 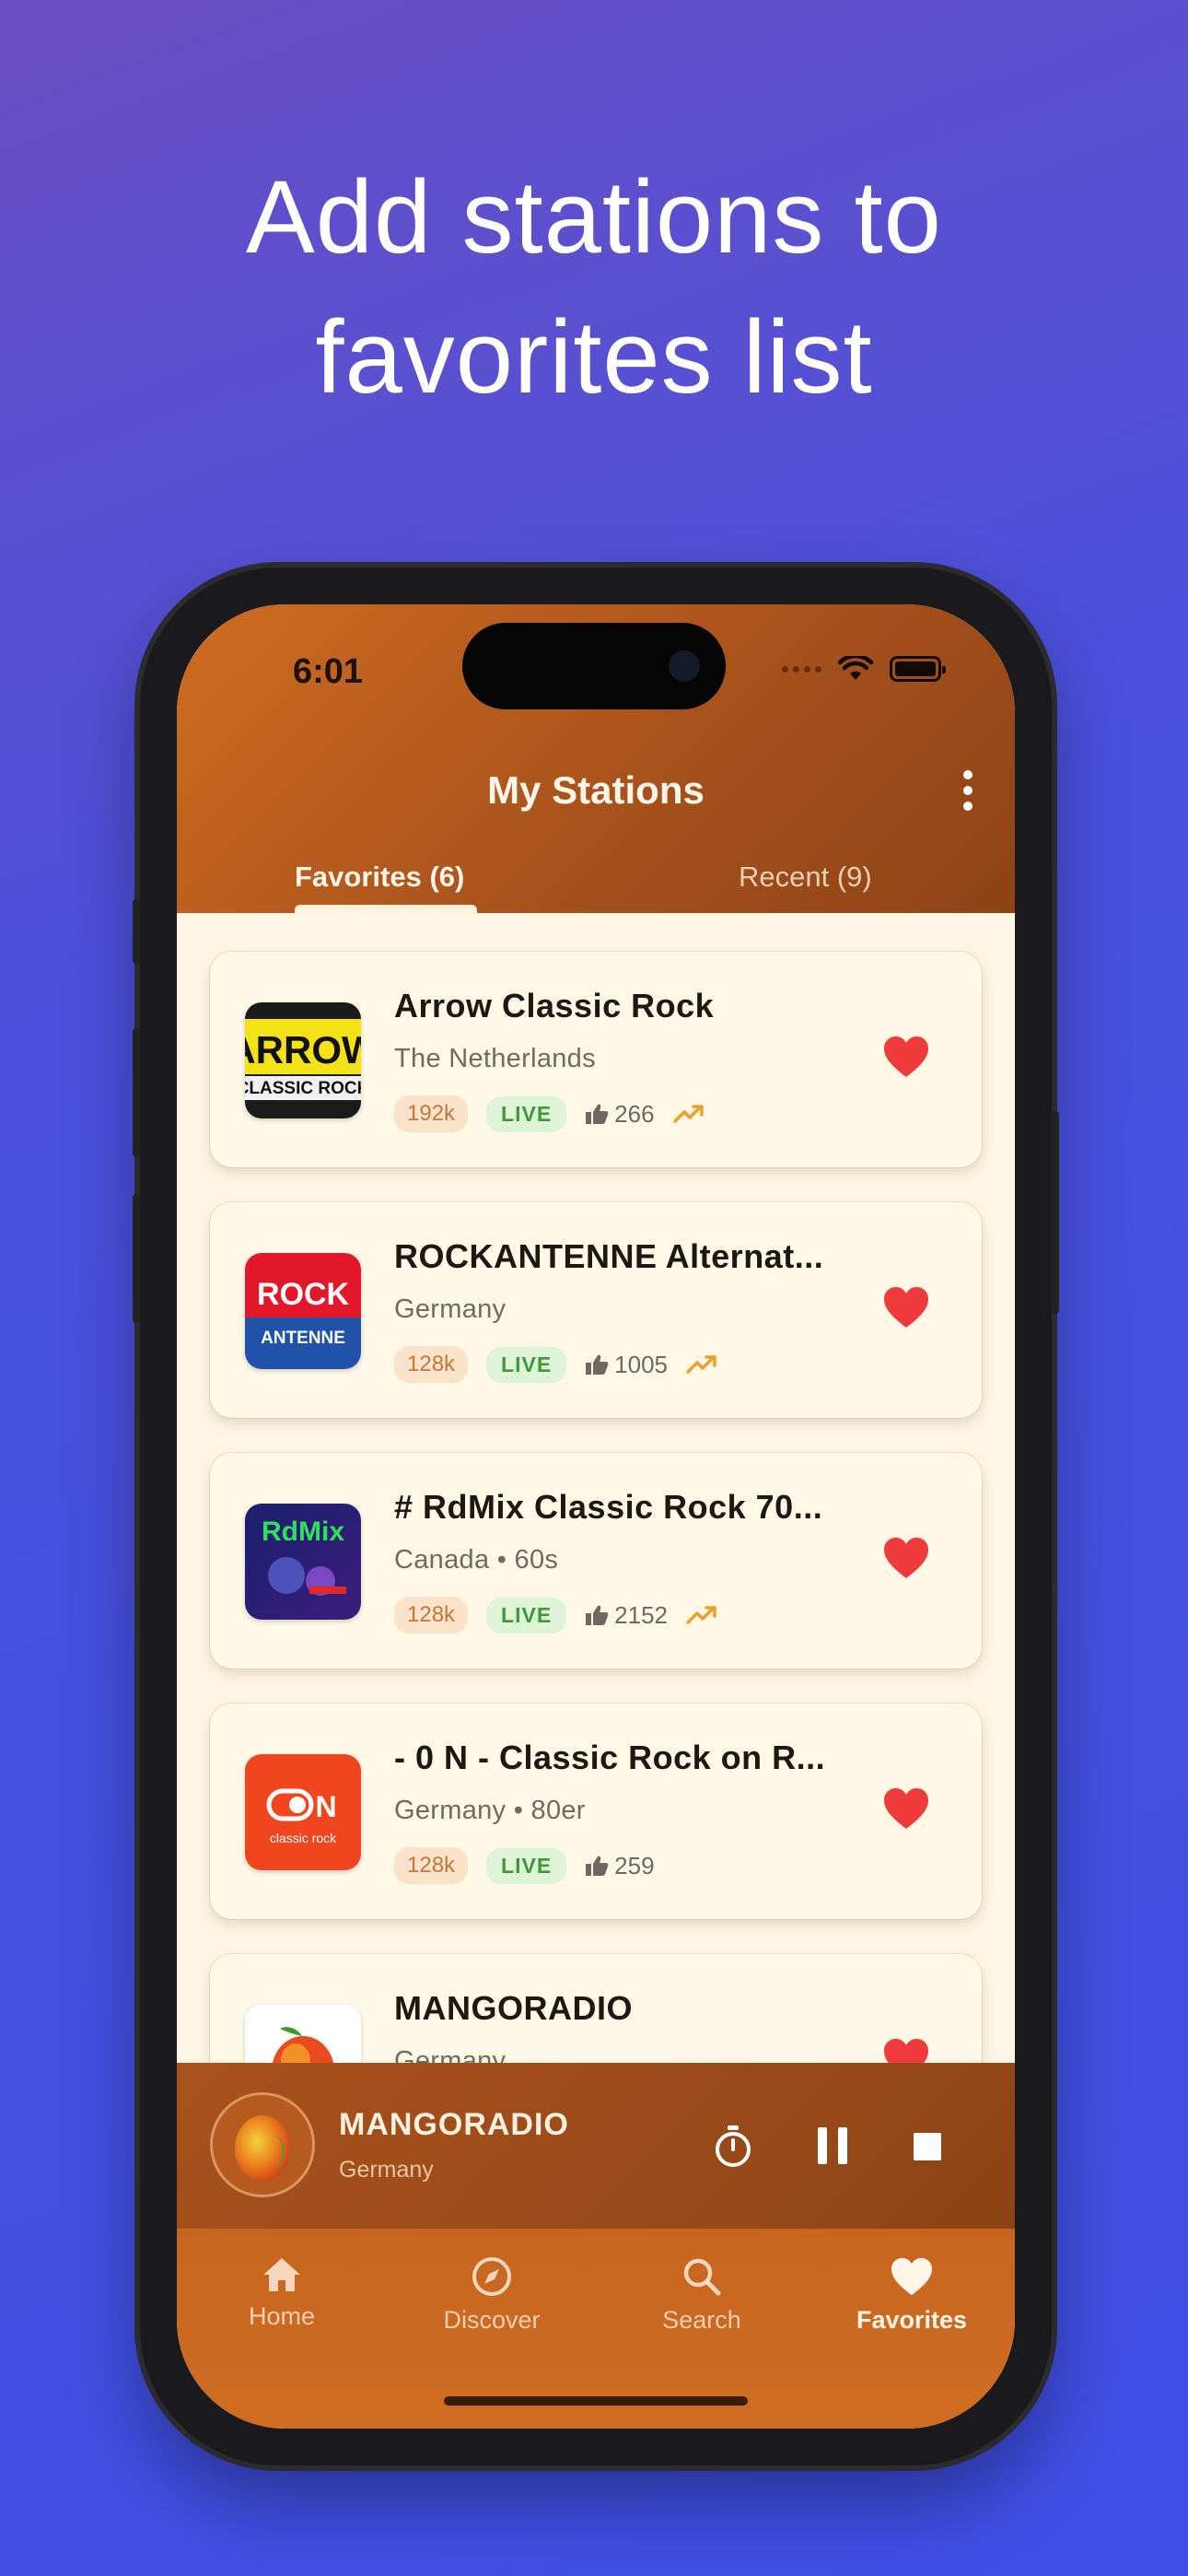 What do you see at coordinates (1055, 1212) in the screenshot?
I see `power-button` at bounding box center [1055, 1212].